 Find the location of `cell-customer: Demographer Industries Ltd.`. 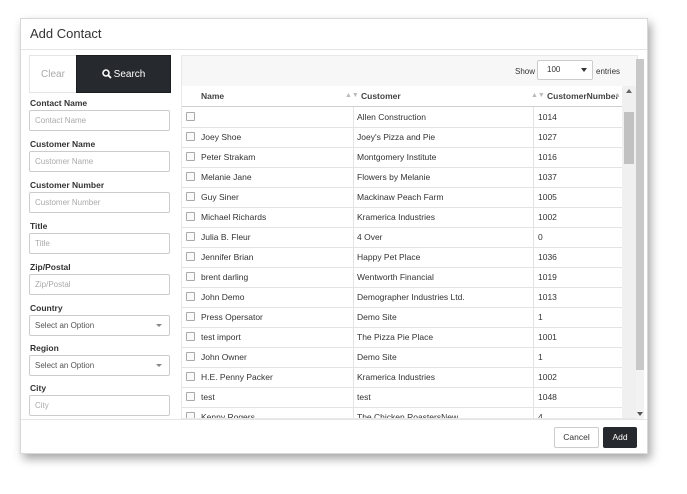

cell-customer: Demographer Industries Ltd. is located at coordinates (411, 297).